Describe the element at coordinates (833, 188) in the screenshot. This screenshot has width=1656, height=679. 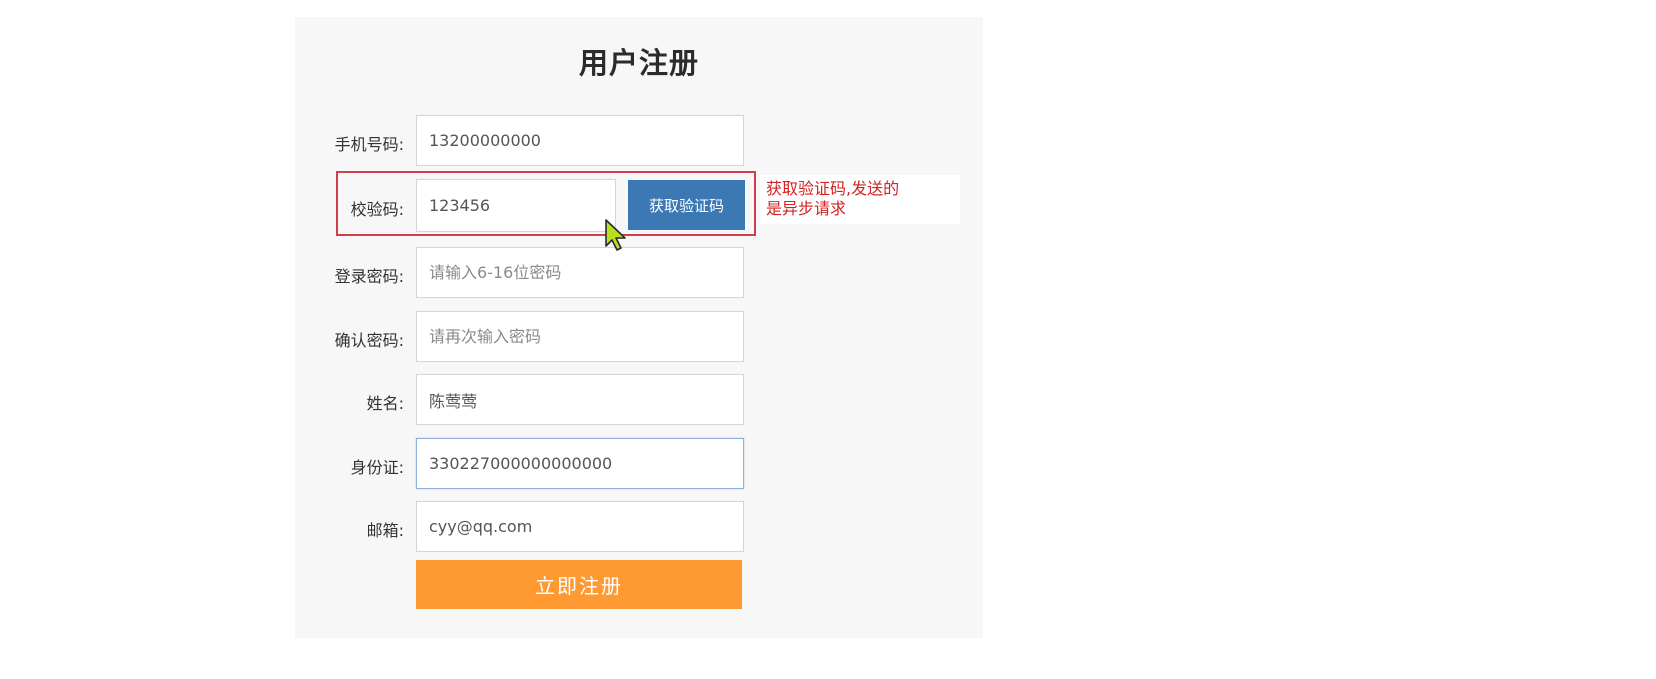
I see `annotation-line-1: 获取验证码,发送的` at that location.